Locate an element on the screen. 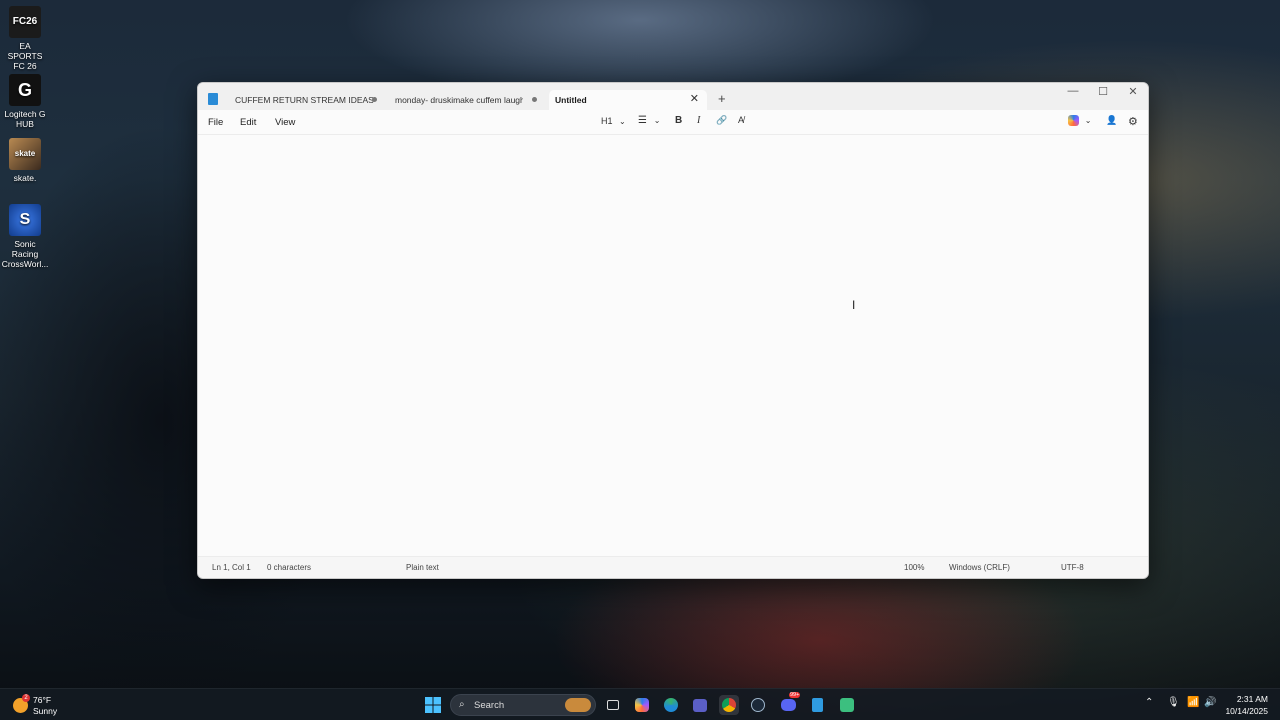  tab-monday-druskimake: monday- druskimake cuffem laugh ( is located at coordinates (465, 100).